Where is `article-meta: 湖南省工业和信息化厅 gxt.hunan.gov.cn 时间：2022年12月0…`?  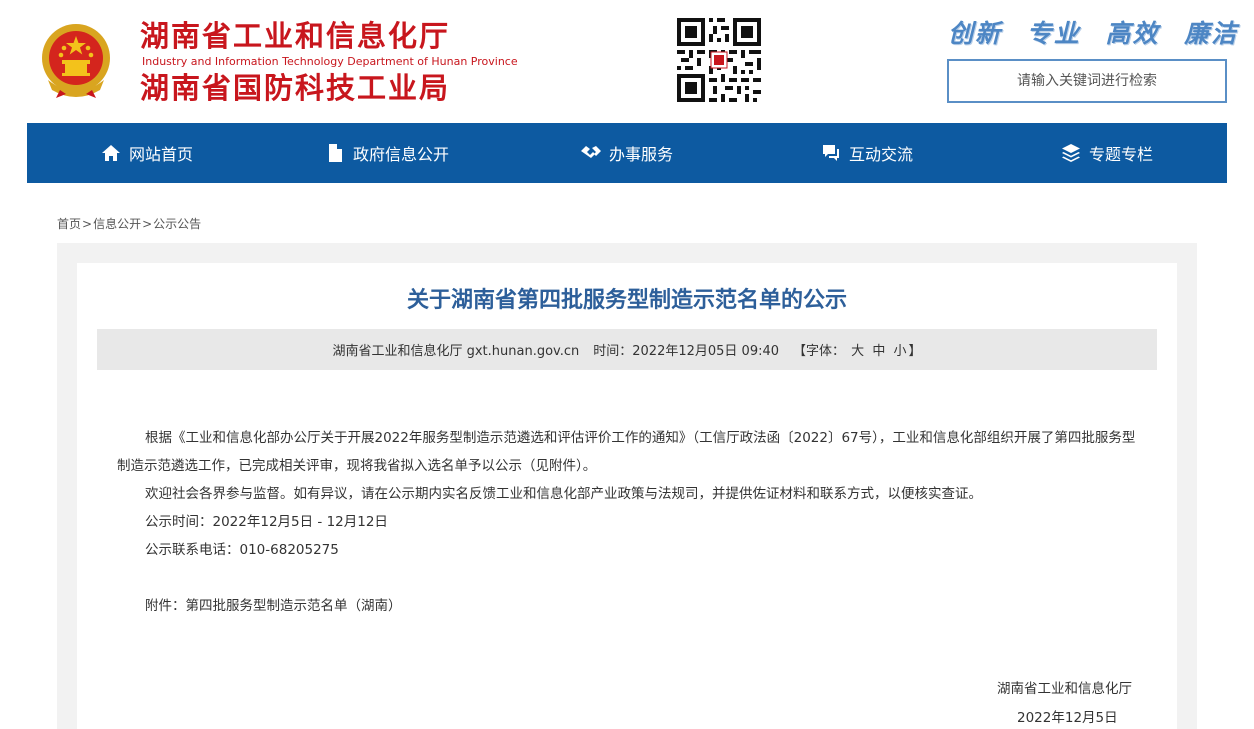
article-meta: 湖南省工业和信息化厅 gxt.hunan.gov.cn 时间：2022年12月0… is located at coordinates (627, 349).